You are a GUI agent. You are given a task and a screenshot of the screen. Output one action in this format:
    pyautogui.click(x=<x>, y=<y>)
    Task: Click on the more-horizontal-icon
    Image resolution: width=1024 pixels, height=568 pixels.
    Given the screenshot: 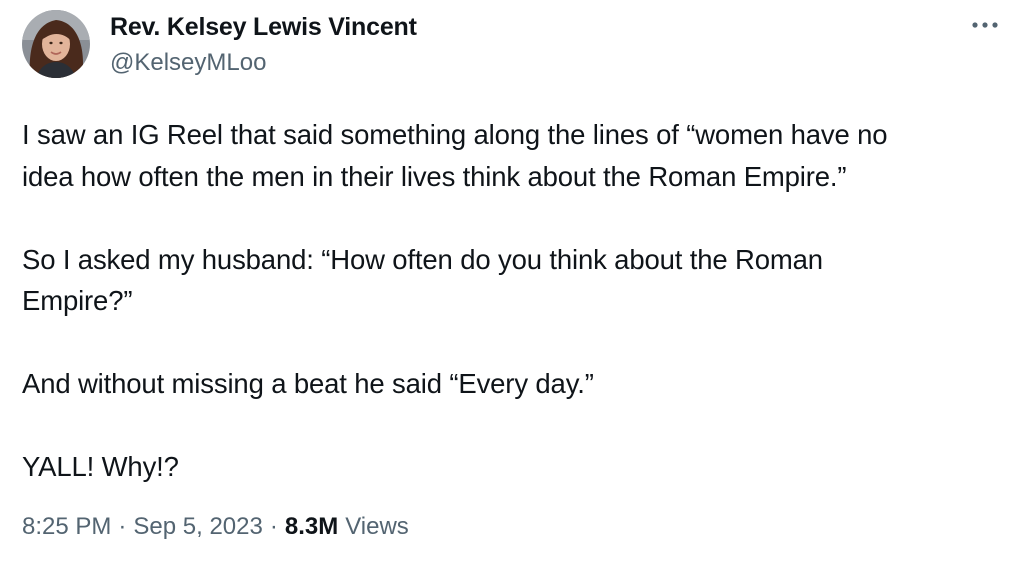 What is the action you would take?
    pyautogui.click(x=985, y=25)
    